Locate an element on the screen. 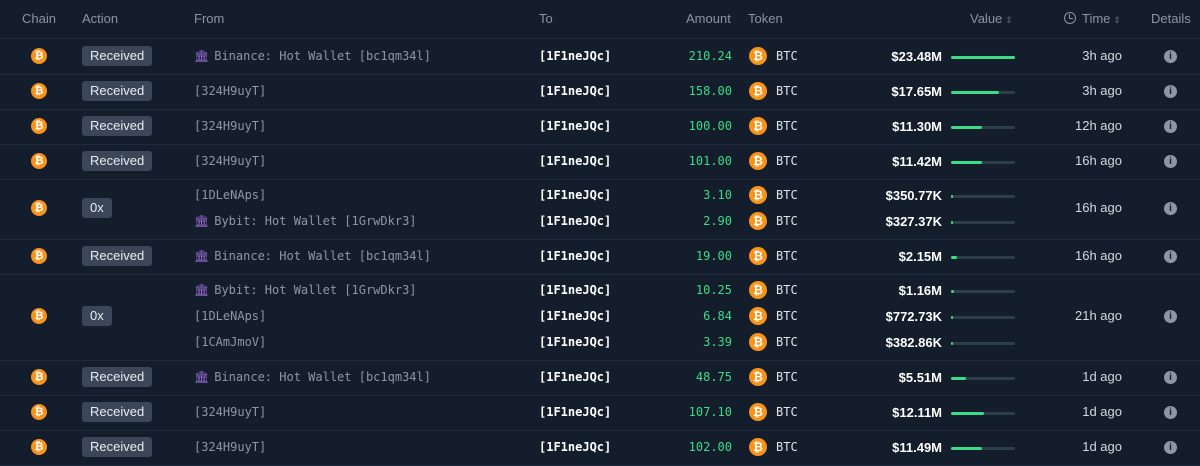  usd-value: $5.51M is located at coordinates (920, 377).